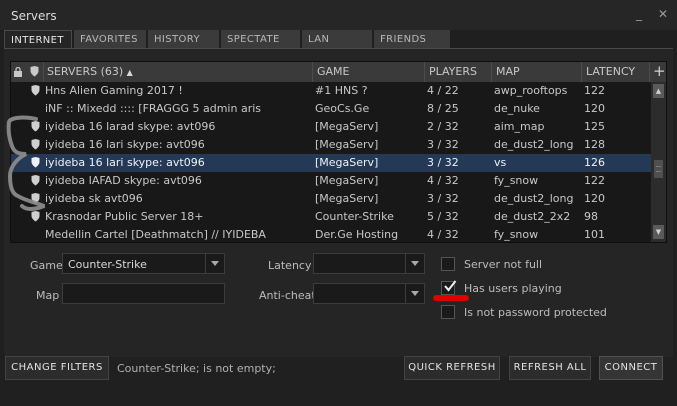 The image size is (677, 406). Describe the element at coordinates (124, 216) in the screenshot. I see `cell-name: Krasnodar Public Server 18+` at that location.